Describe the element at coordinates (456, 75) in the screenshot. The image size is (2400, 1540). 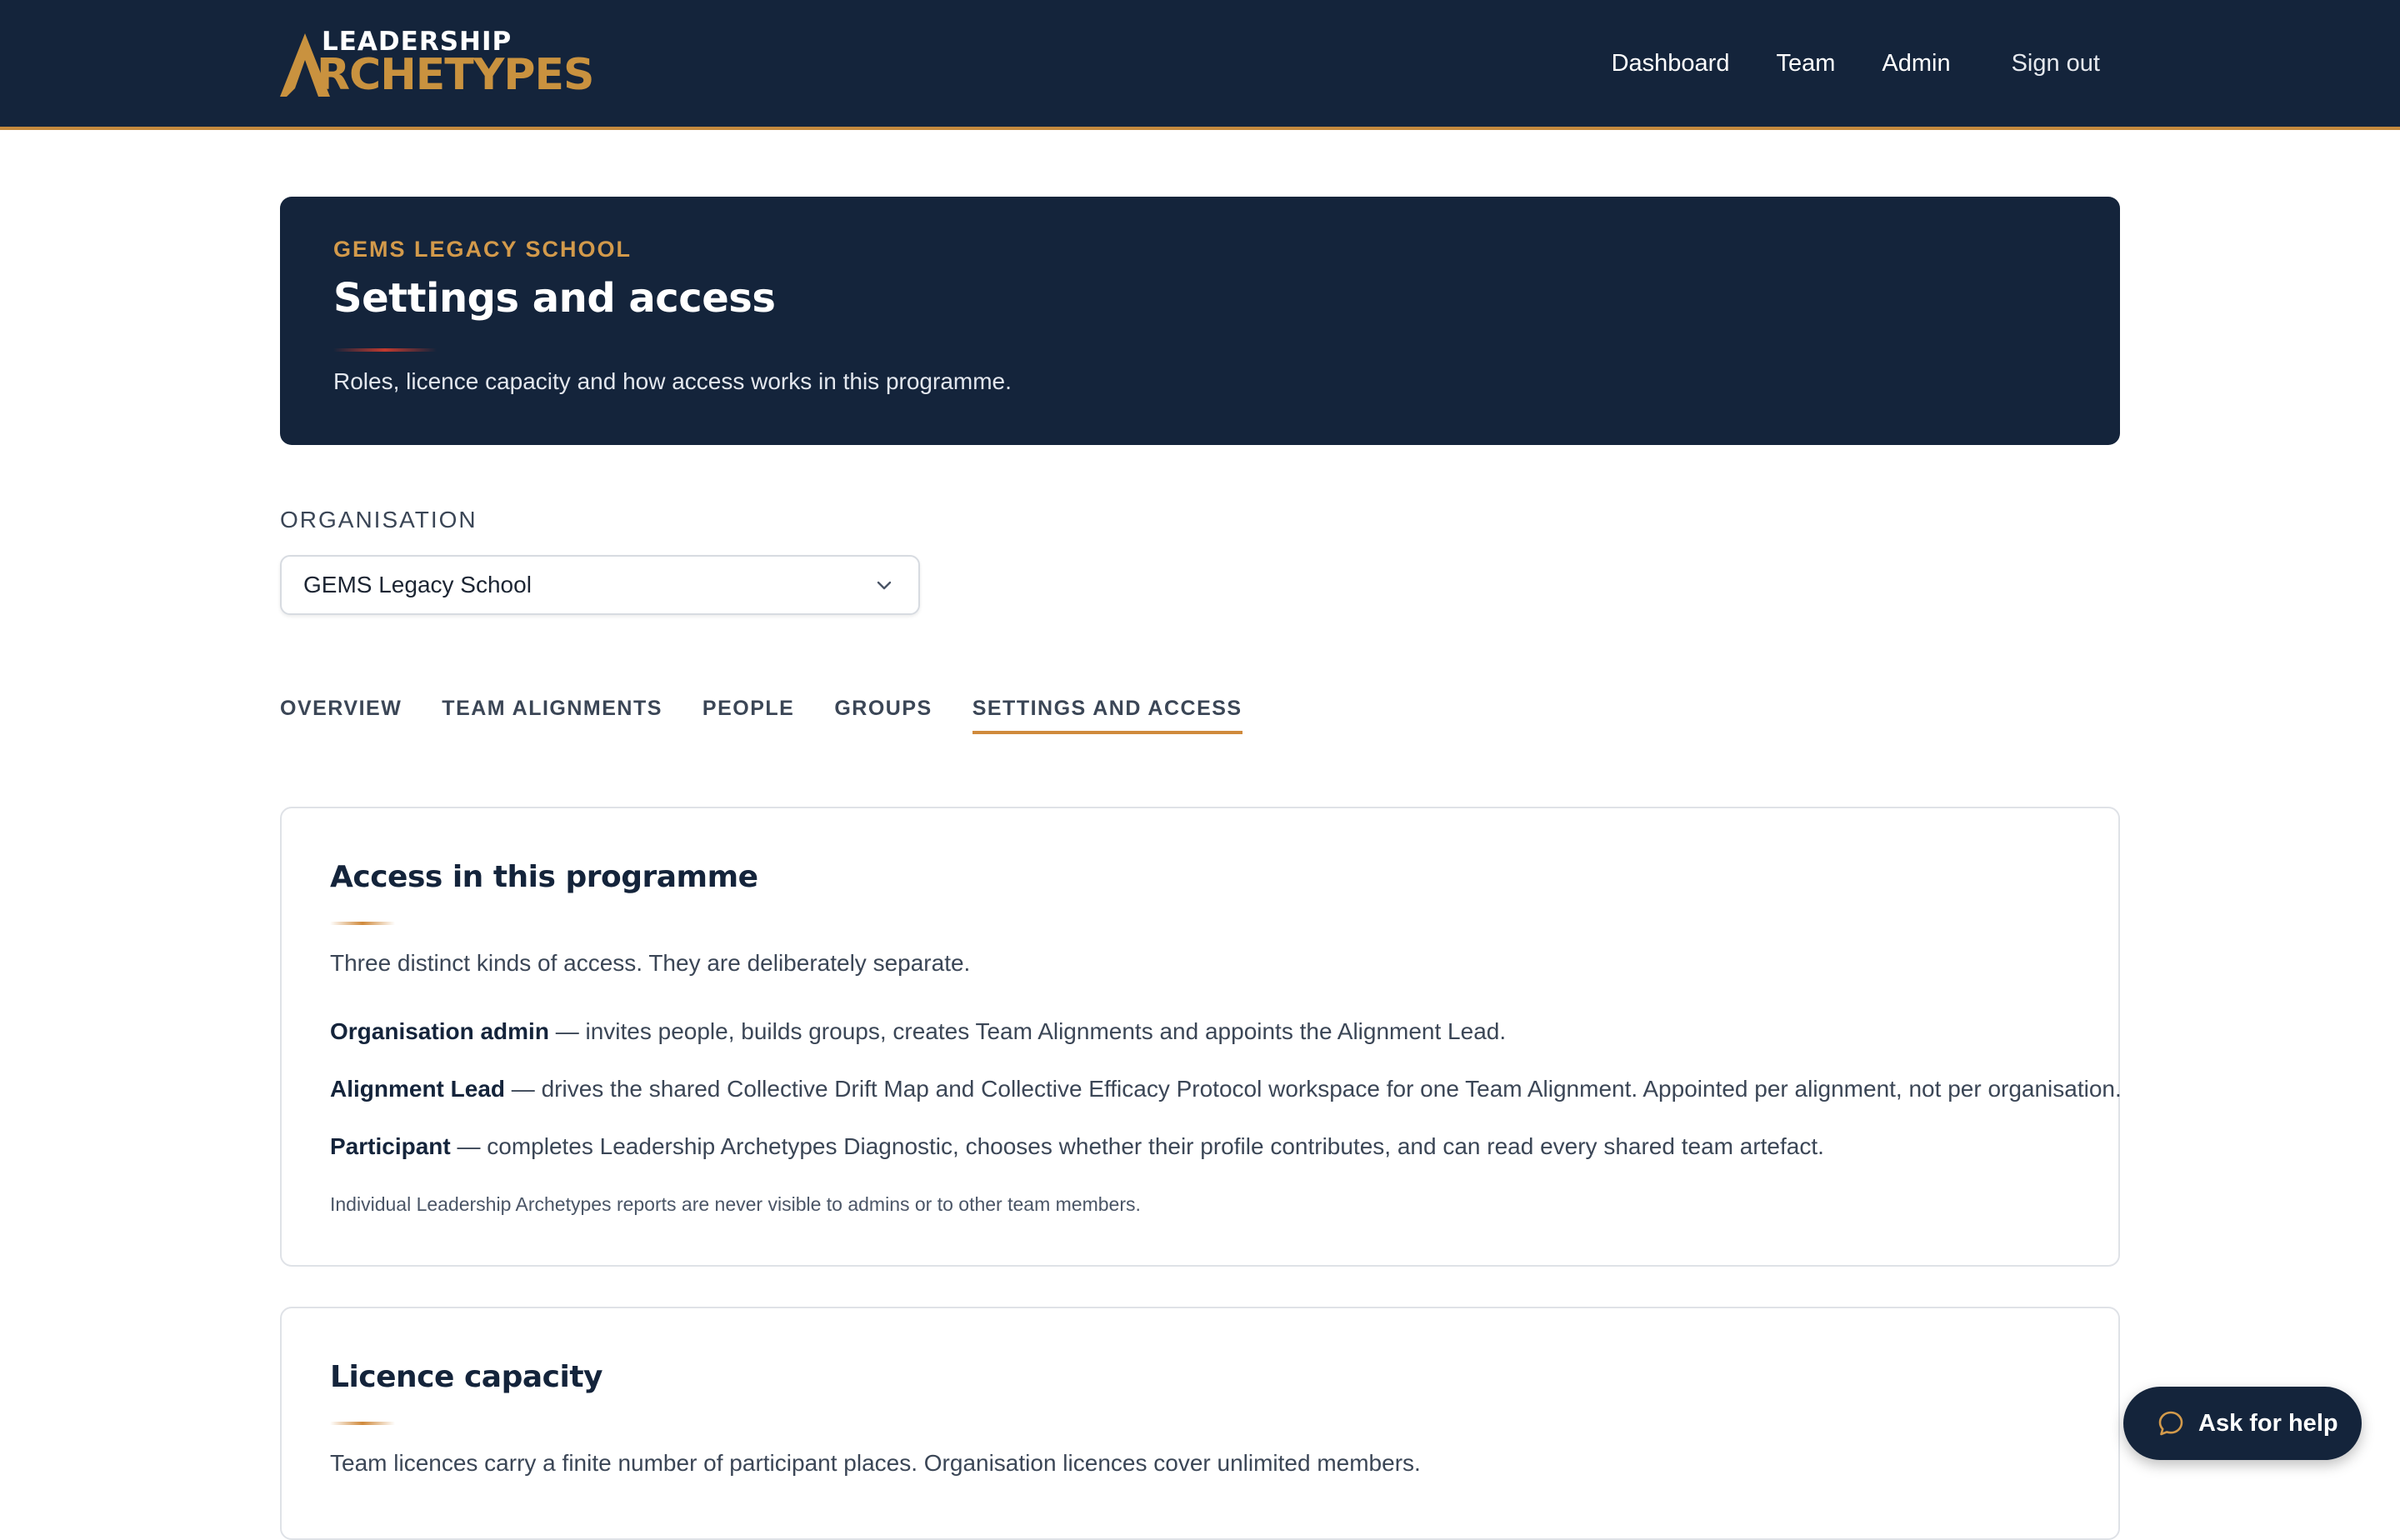
I see `logo-line-archetypes: RCHETYPES` at that location.